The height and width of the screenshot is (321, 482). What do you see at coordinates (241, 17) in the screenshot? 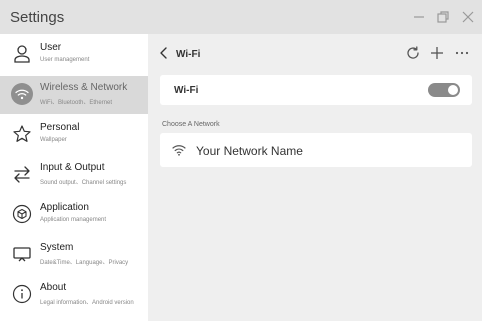
I see `title-bar: Settings` at bounding box center [241, 17].